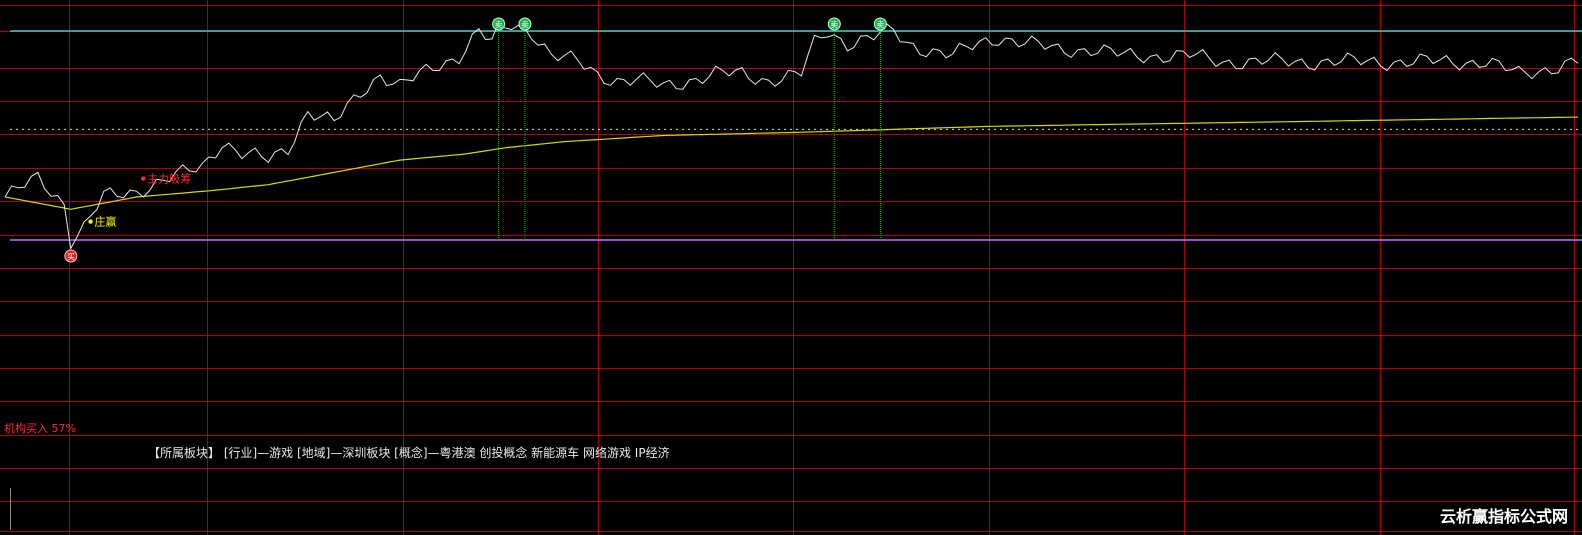 This screenshot has width=1582, height=535. Describe the element at coordinates (71, 257) in the screenshot. I see `buy-signal-label: 买` at that location.